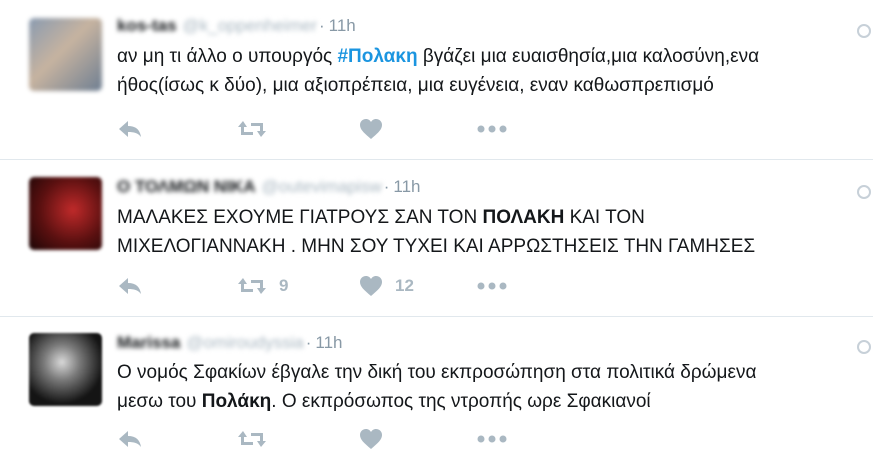 The image size is (873, 451). I want to click on user-fullname: kos-tas, so click(147, 25).